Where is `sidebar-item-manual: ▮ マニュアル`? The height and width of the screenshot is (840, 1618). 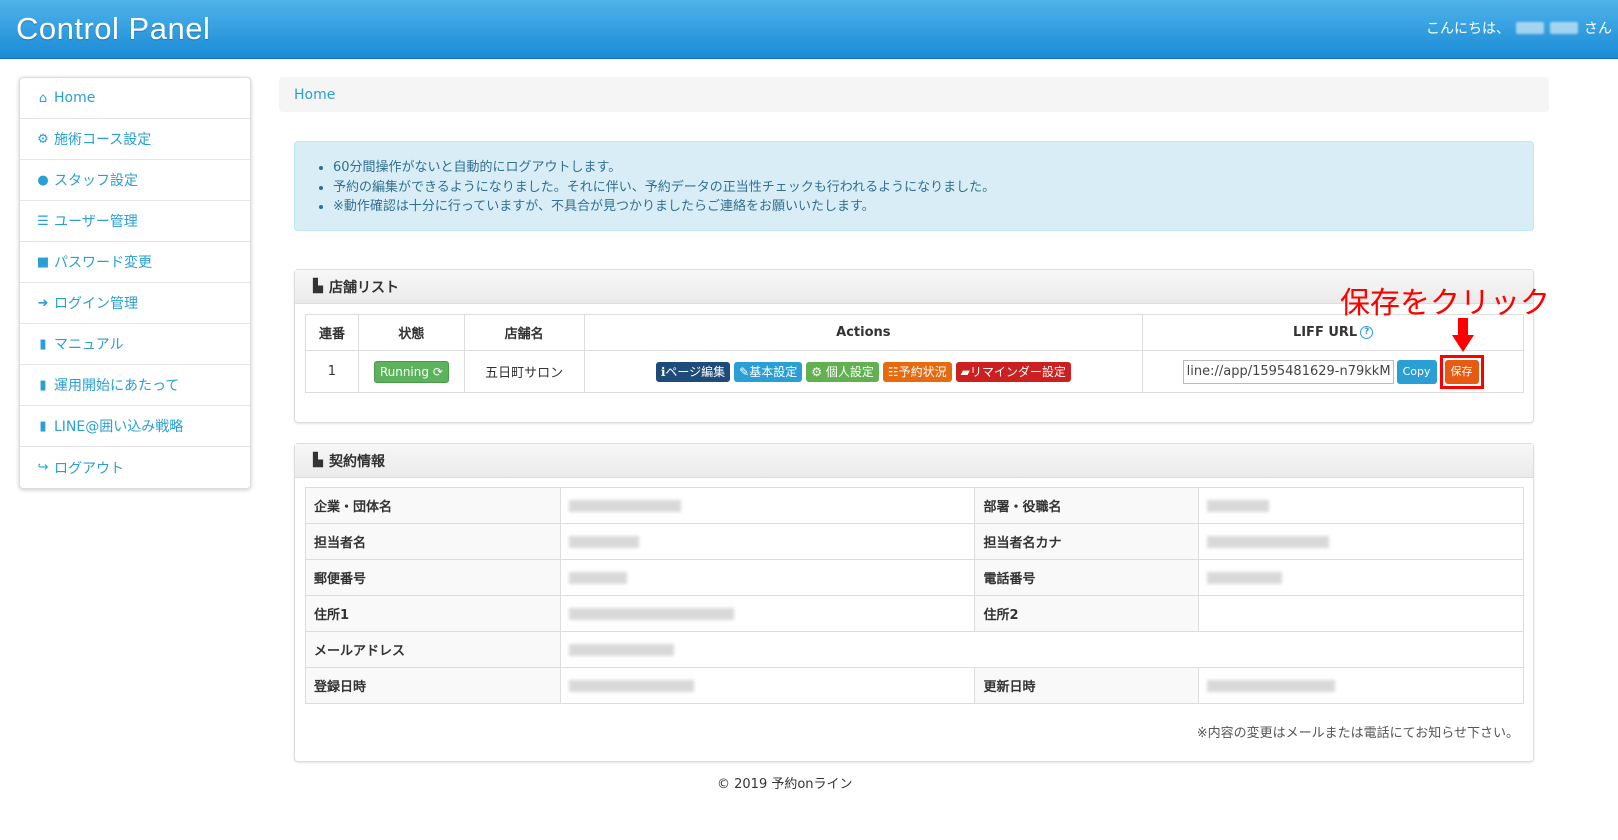
sidebar-item-manual: ▮ マニュアル is located at coordinates (135, 344).